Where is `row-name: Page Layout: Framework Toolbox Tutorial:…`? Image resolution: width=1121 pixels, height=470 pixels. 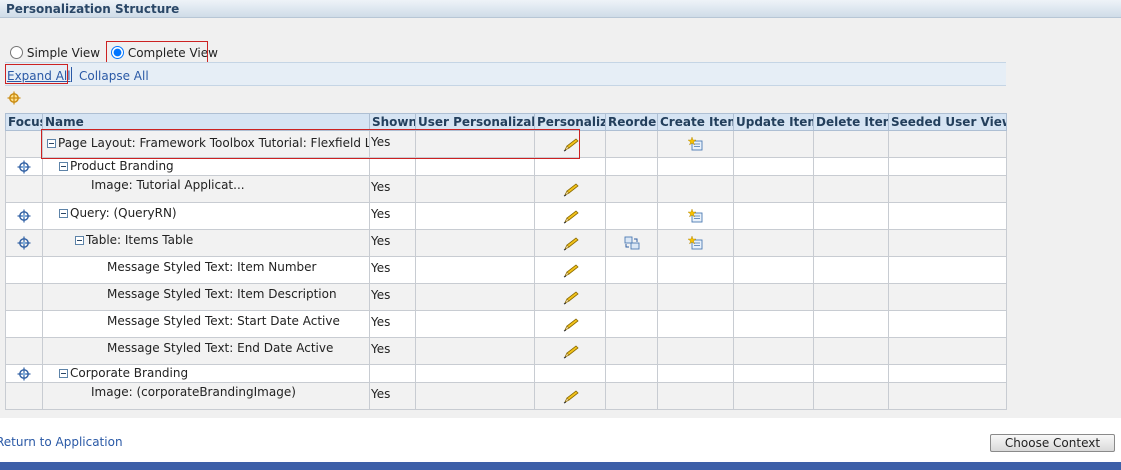 row-name: Page Layout: Framework Toolbox Tutorial:… is located at coordinates (214, 143).